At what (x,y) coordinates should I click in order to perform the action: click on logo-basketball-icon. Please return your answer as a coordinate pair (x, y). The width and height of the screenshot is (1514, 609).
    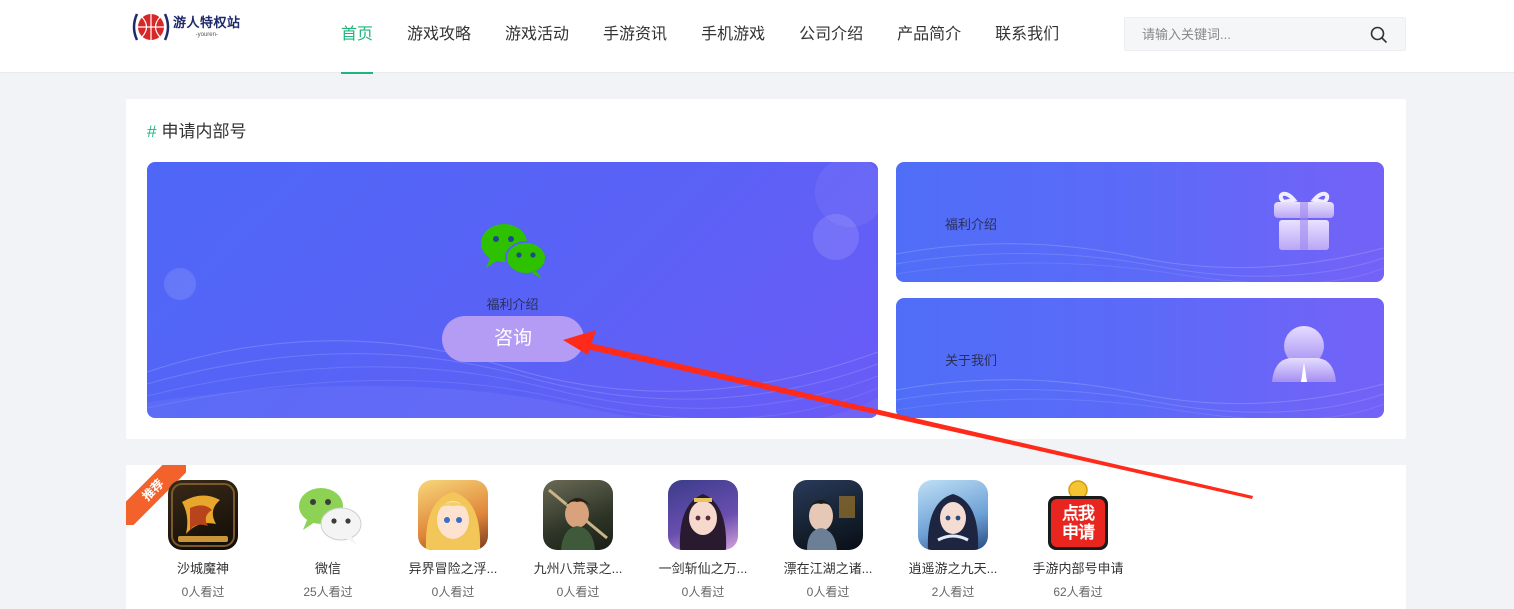
    Looking at the image, I should click on (151, 27).